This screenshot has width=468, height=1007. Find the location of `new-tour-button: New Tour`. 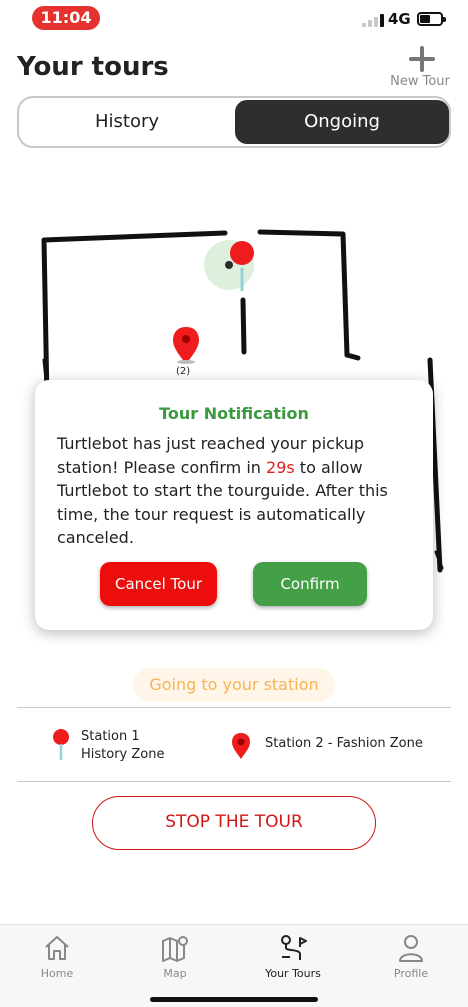

new-tour-button: New Tour is located at coordinates (422, 68).